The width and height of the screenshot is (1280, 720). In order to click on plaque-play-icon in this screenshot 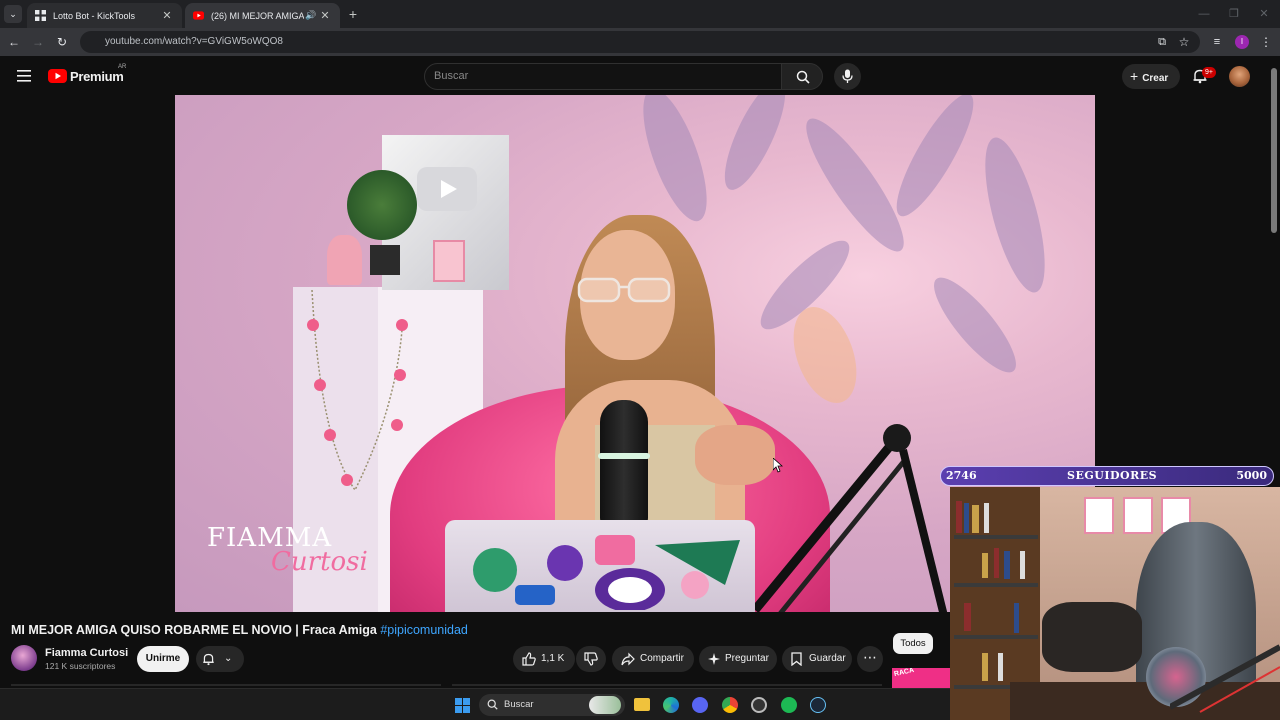, I will do `click(447, 189)`.